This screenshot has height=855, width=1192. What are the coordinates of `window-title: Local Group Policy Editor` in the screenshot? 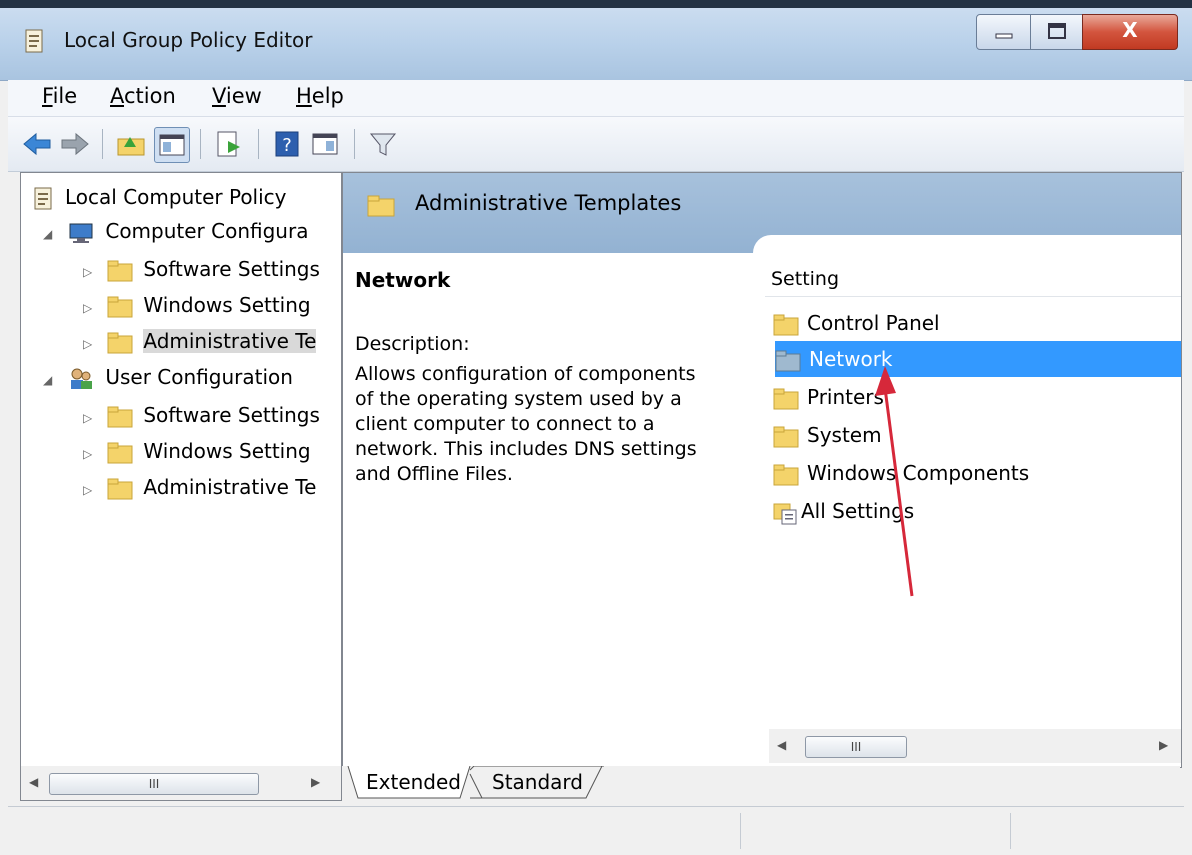 It's located at (188, 40).